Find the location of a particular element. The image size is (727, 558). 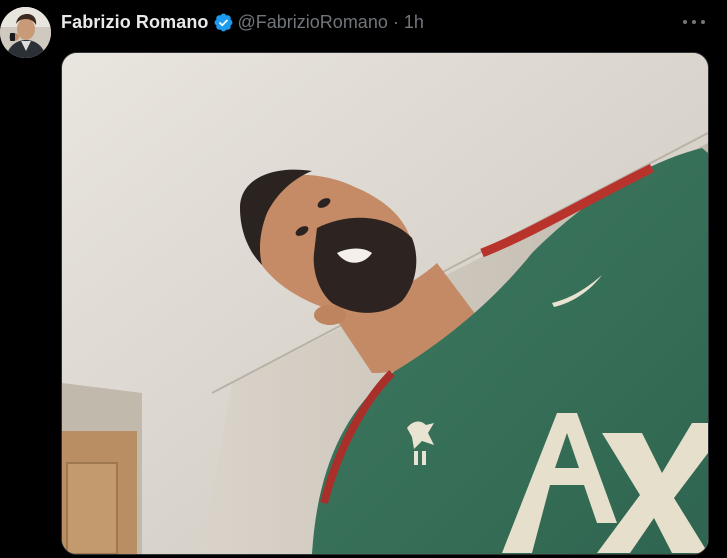

avatar is located at coordinates (25, 32).